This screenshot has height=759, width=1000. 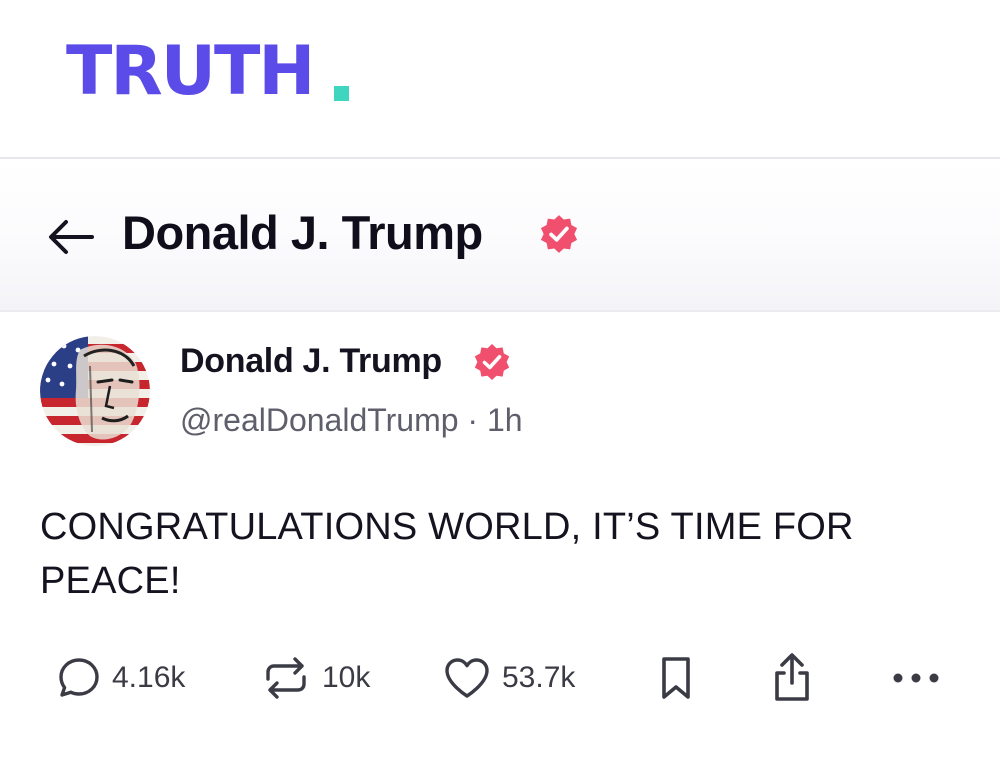 I want to click on post-meta: @realDonaldTrump · 1h, so click(x=351, y=420).